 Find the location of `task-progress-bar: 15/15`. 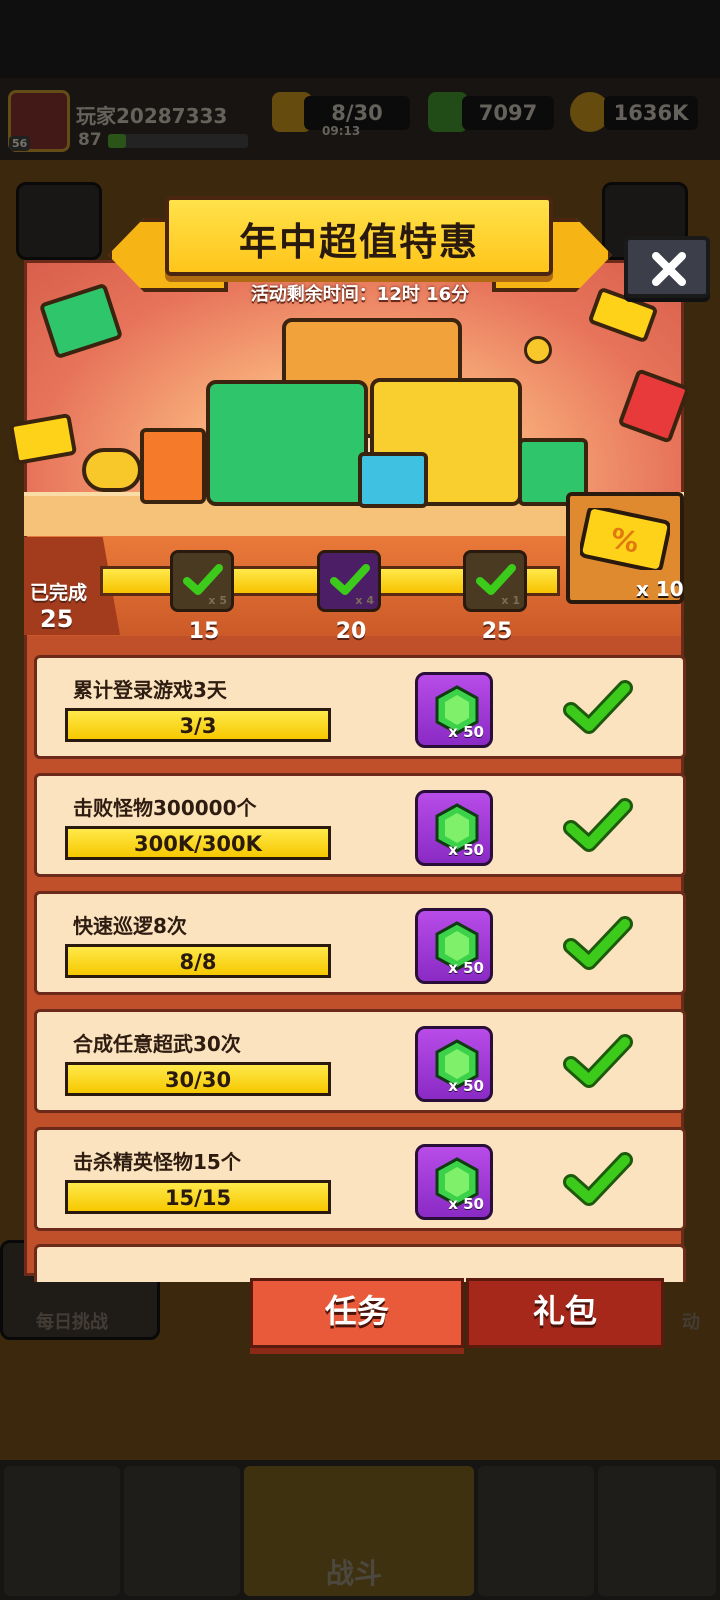

task-progress-bar: 15/15 is located at coordinates (198, 1197).